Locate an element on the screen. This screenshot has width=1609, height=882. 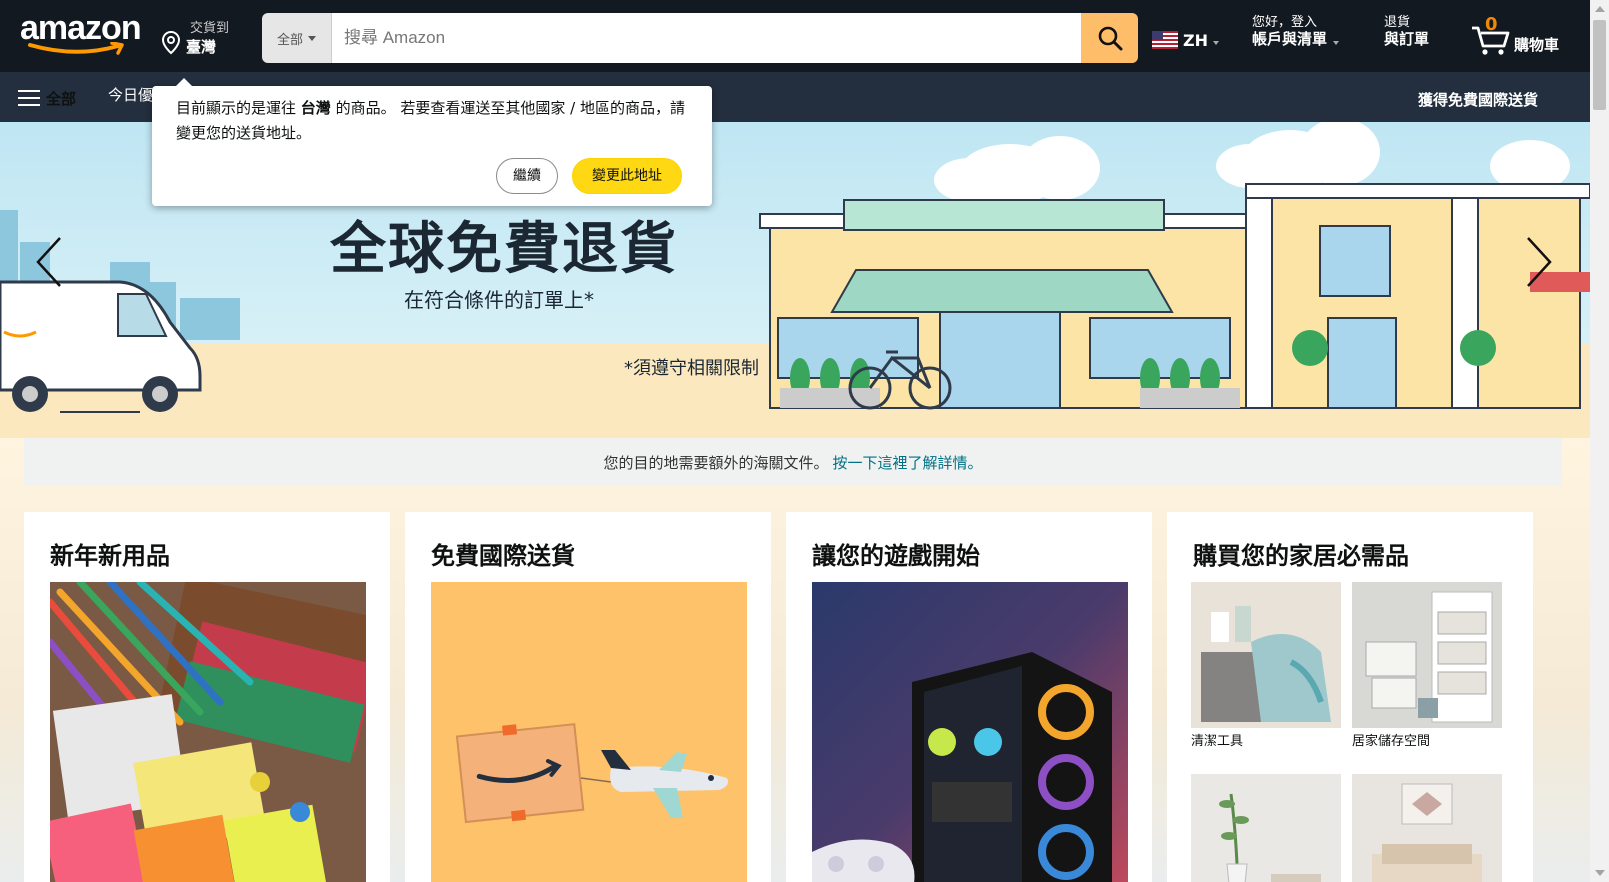
customs-learn-more-link: 按一下這裡了解詳情。 is located at coordinates (908, 462).